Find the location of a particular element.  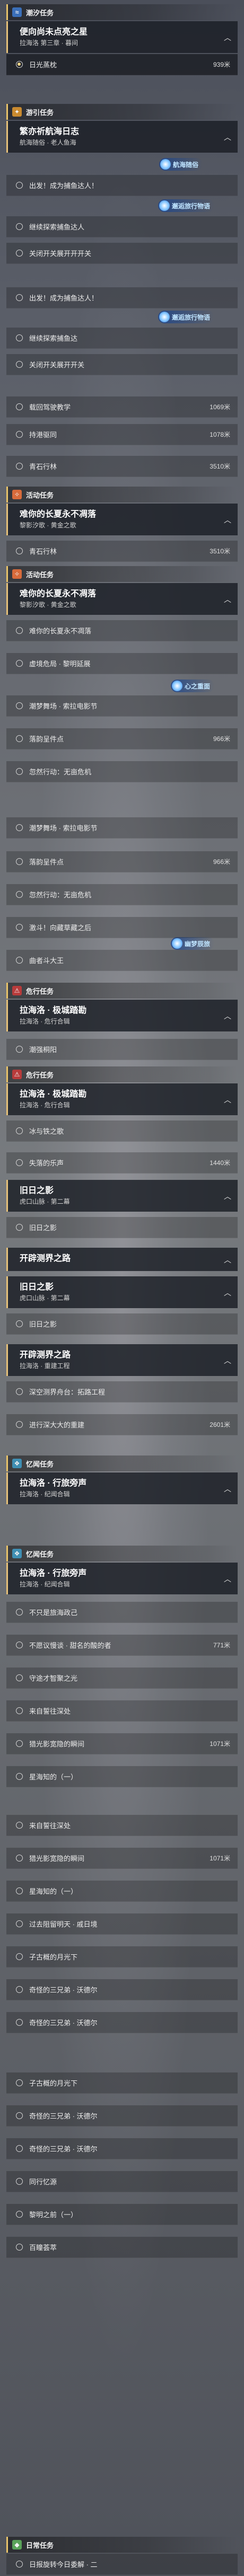

quest-step: 关闭开关展开开开关 is located at coordinates (122, 253).